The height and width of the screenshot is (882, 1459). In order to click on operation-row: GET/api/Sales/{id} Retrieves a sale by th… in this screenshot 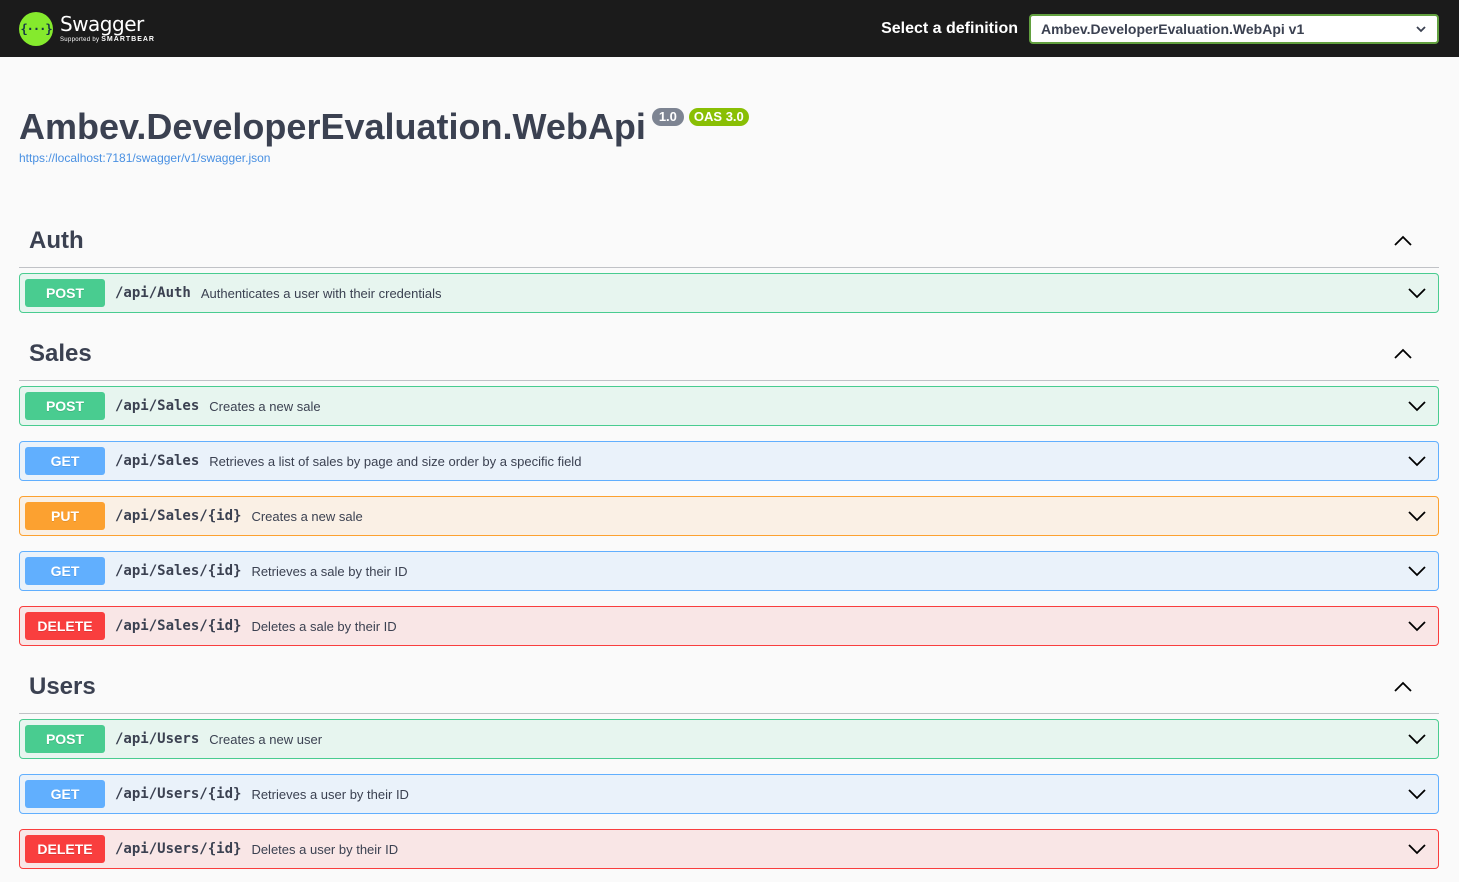, I will do `click(729, 571)`.